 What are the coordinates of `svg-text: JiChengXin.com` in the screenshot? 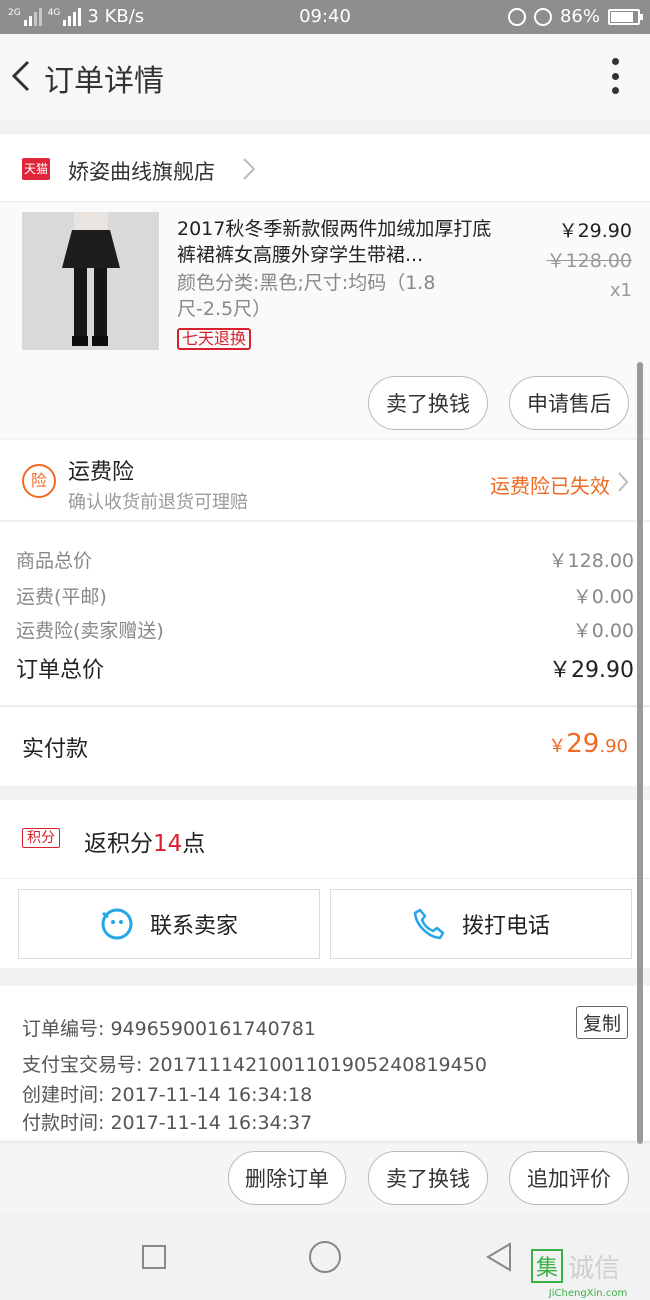 It's located at (587, 1293).